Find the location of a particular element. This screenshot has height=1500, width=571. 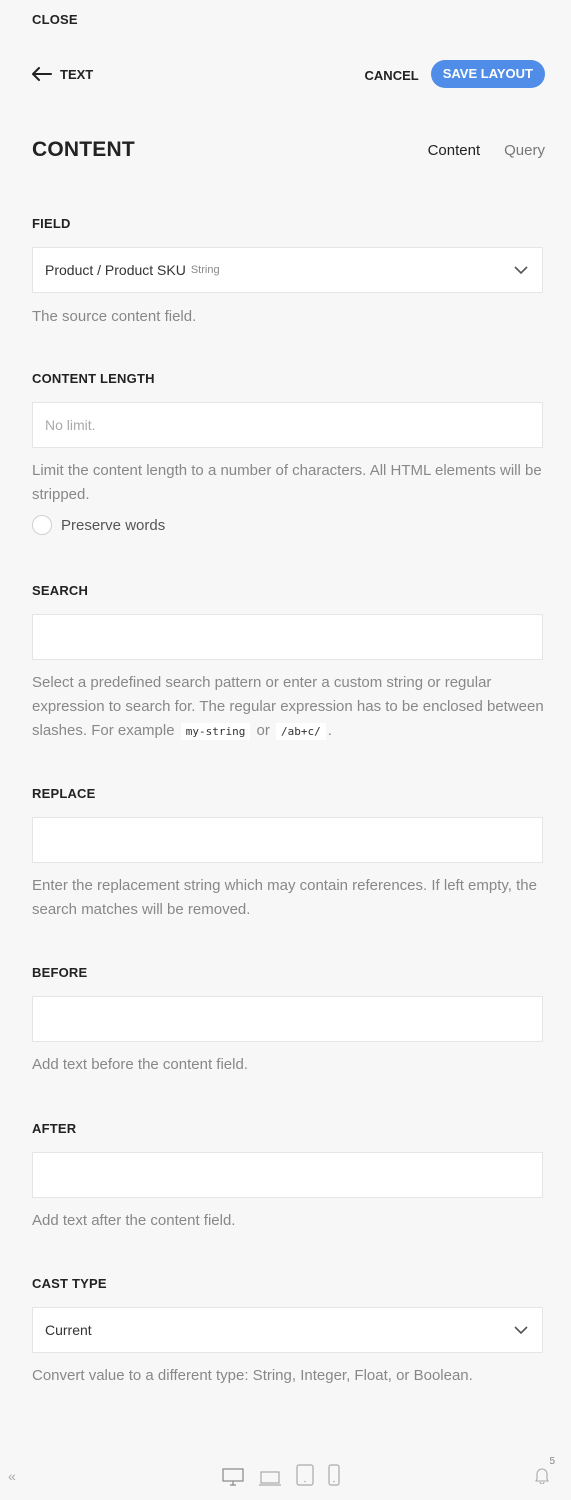

top-toolbar: TEXT CANCEL SAVE LAYOUT is located at coordinates (288, 74).